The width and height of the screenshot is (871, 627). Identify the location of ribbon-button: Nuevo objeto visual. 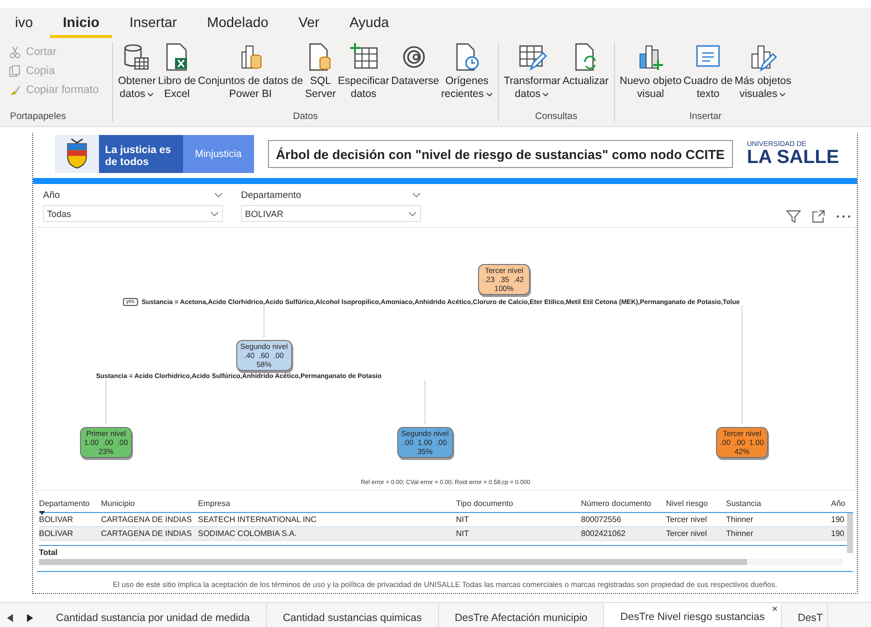
(650, 71).